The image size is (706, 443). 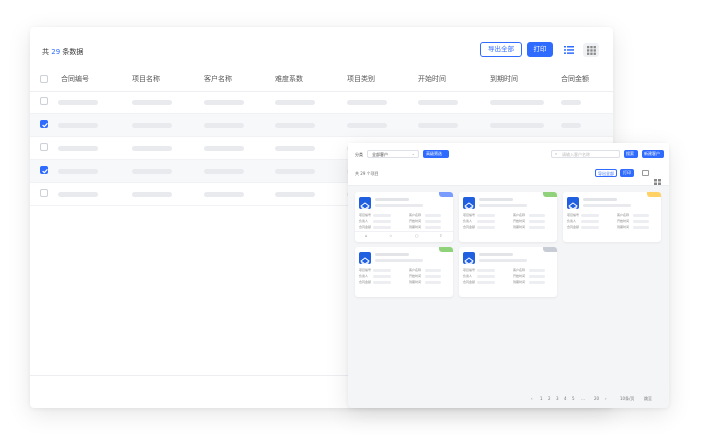 What do you see at coordinates (557, 398) in the screenshot?
I see `pager-page: 3` at bounding box center [557, 398].